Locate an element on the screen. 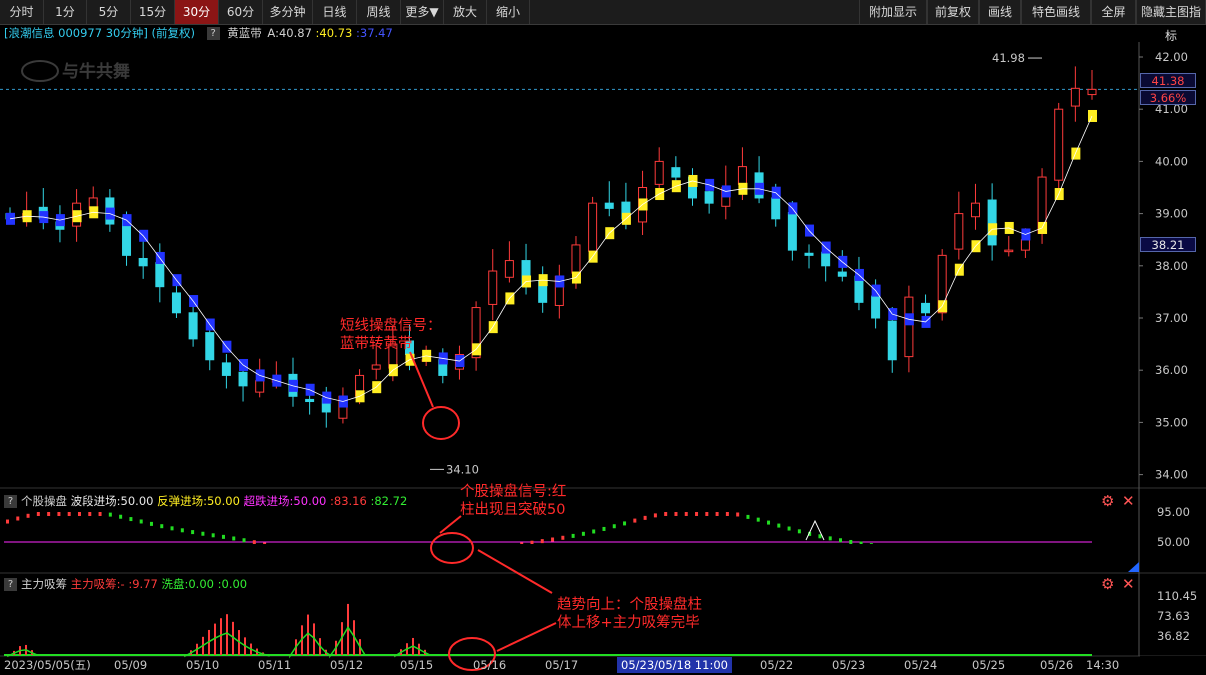  price-label: 42.00 is located at coordinates (1171, 57).